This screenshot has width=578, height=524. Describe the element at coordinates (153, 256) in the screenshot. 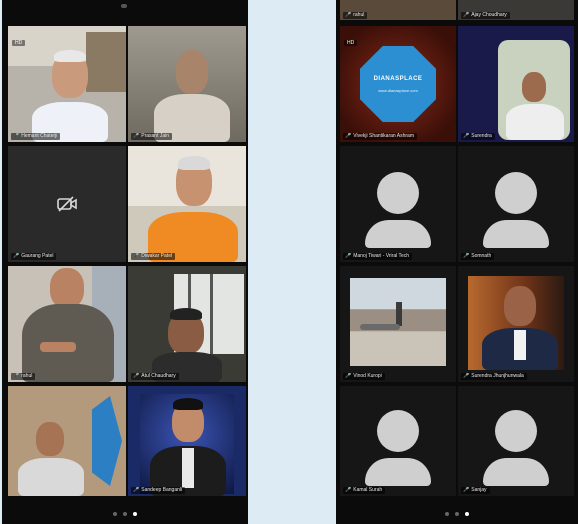

I see `participant-name: 🎤 Diwakar Patel` at that location.